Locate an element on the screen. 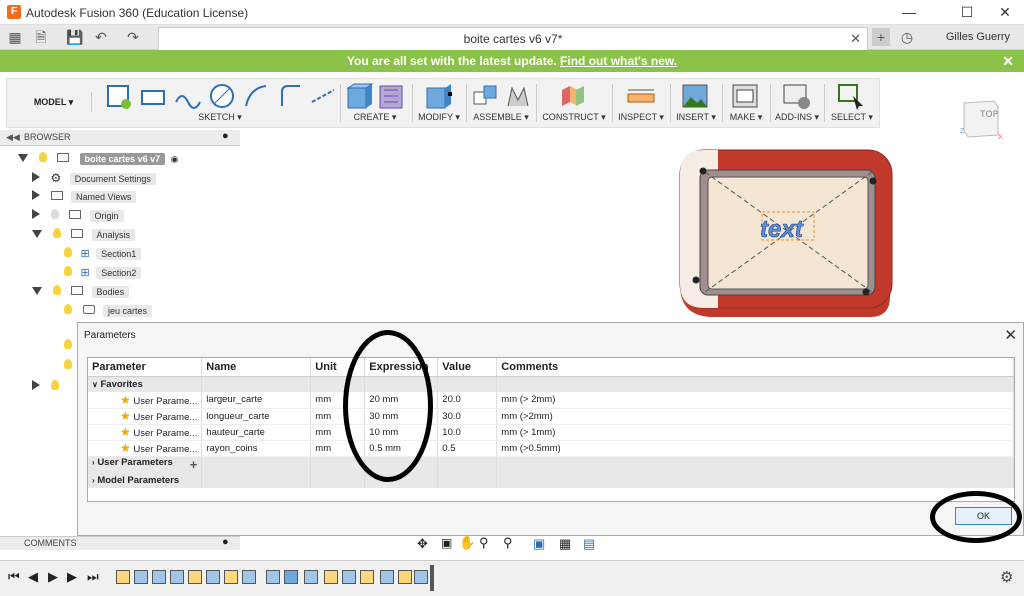 The height and width of the screenshot is (596, 1024). insert-image-icon is located at coordinates (696, 96).